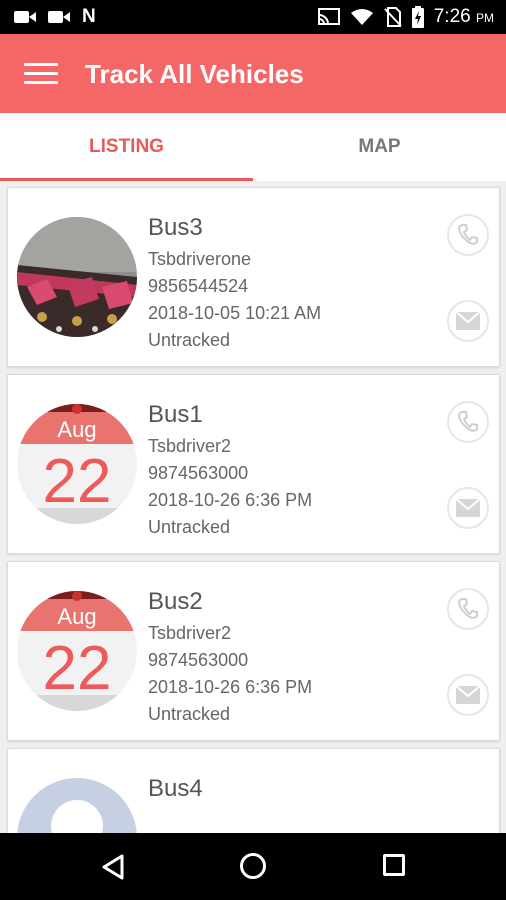 The image size is (506, 900). What do you see at coordinates (175, 414) in the screenshot?
I see `vehicle-name: Bus1` at bounding box center [175, 414].